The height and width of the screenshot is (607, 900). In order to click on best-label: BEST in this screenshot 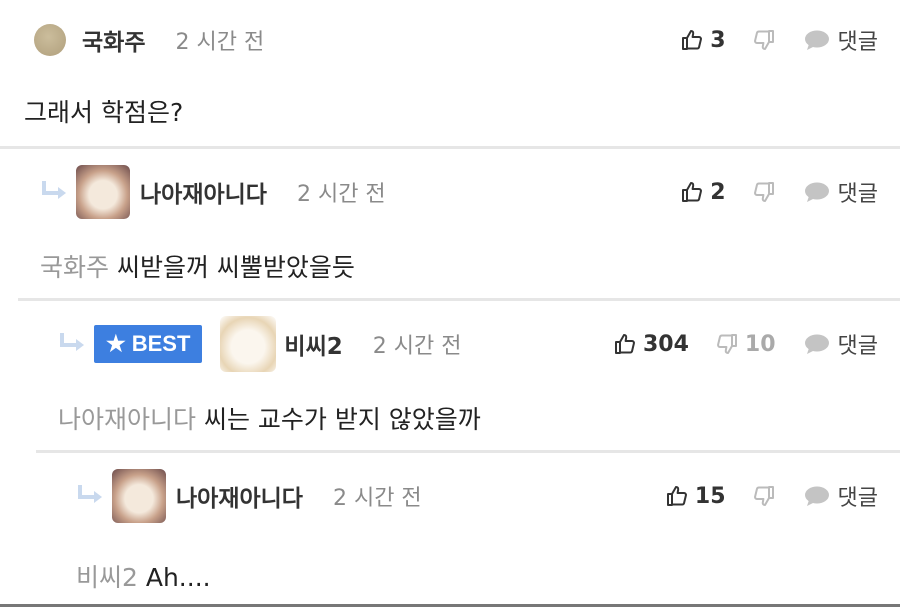, I will do `click(161, 343)`.